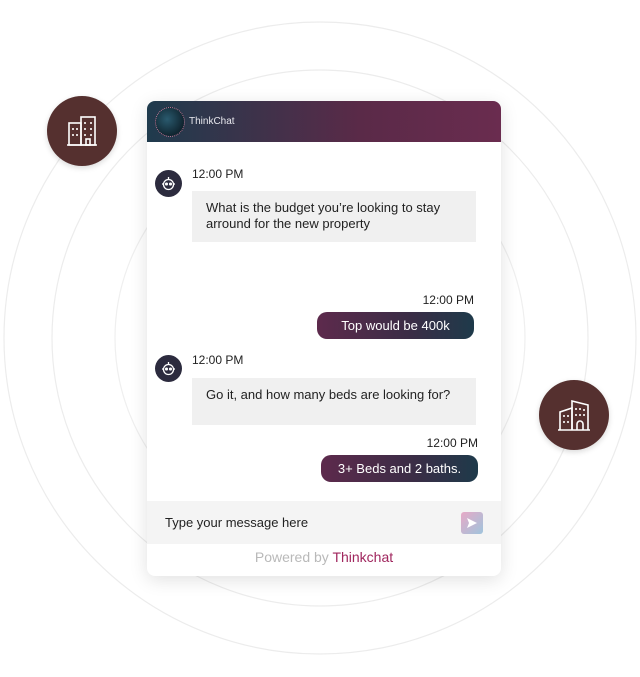  I want to click on send-icon, so click(472, 523).